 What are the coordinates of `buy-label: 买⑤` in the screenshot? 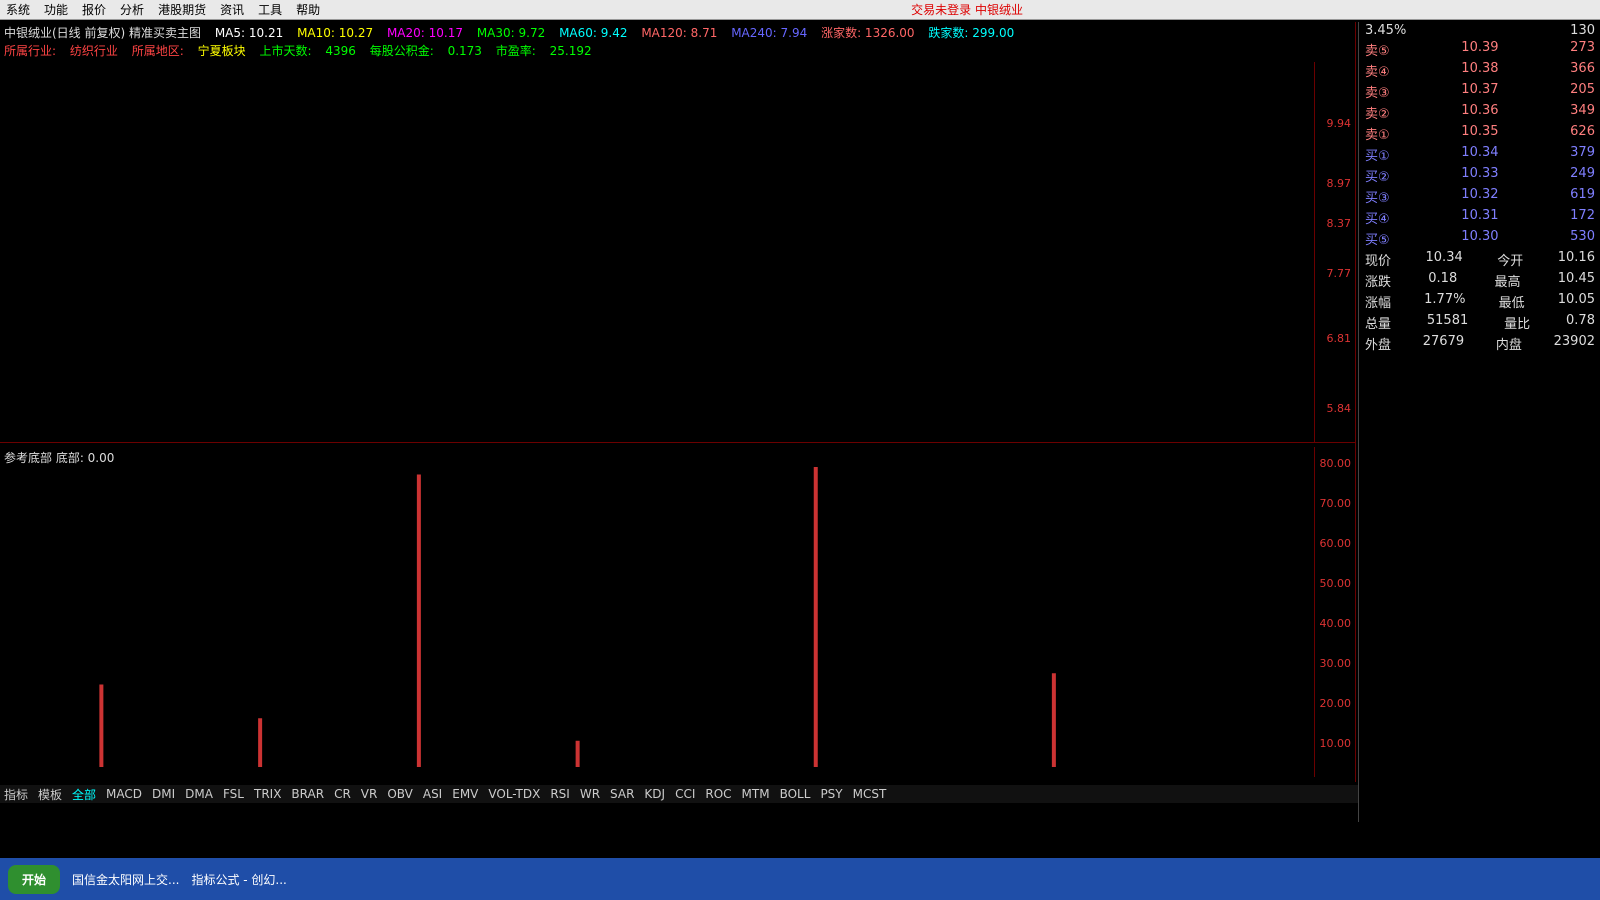 It's located at (1377, 240).